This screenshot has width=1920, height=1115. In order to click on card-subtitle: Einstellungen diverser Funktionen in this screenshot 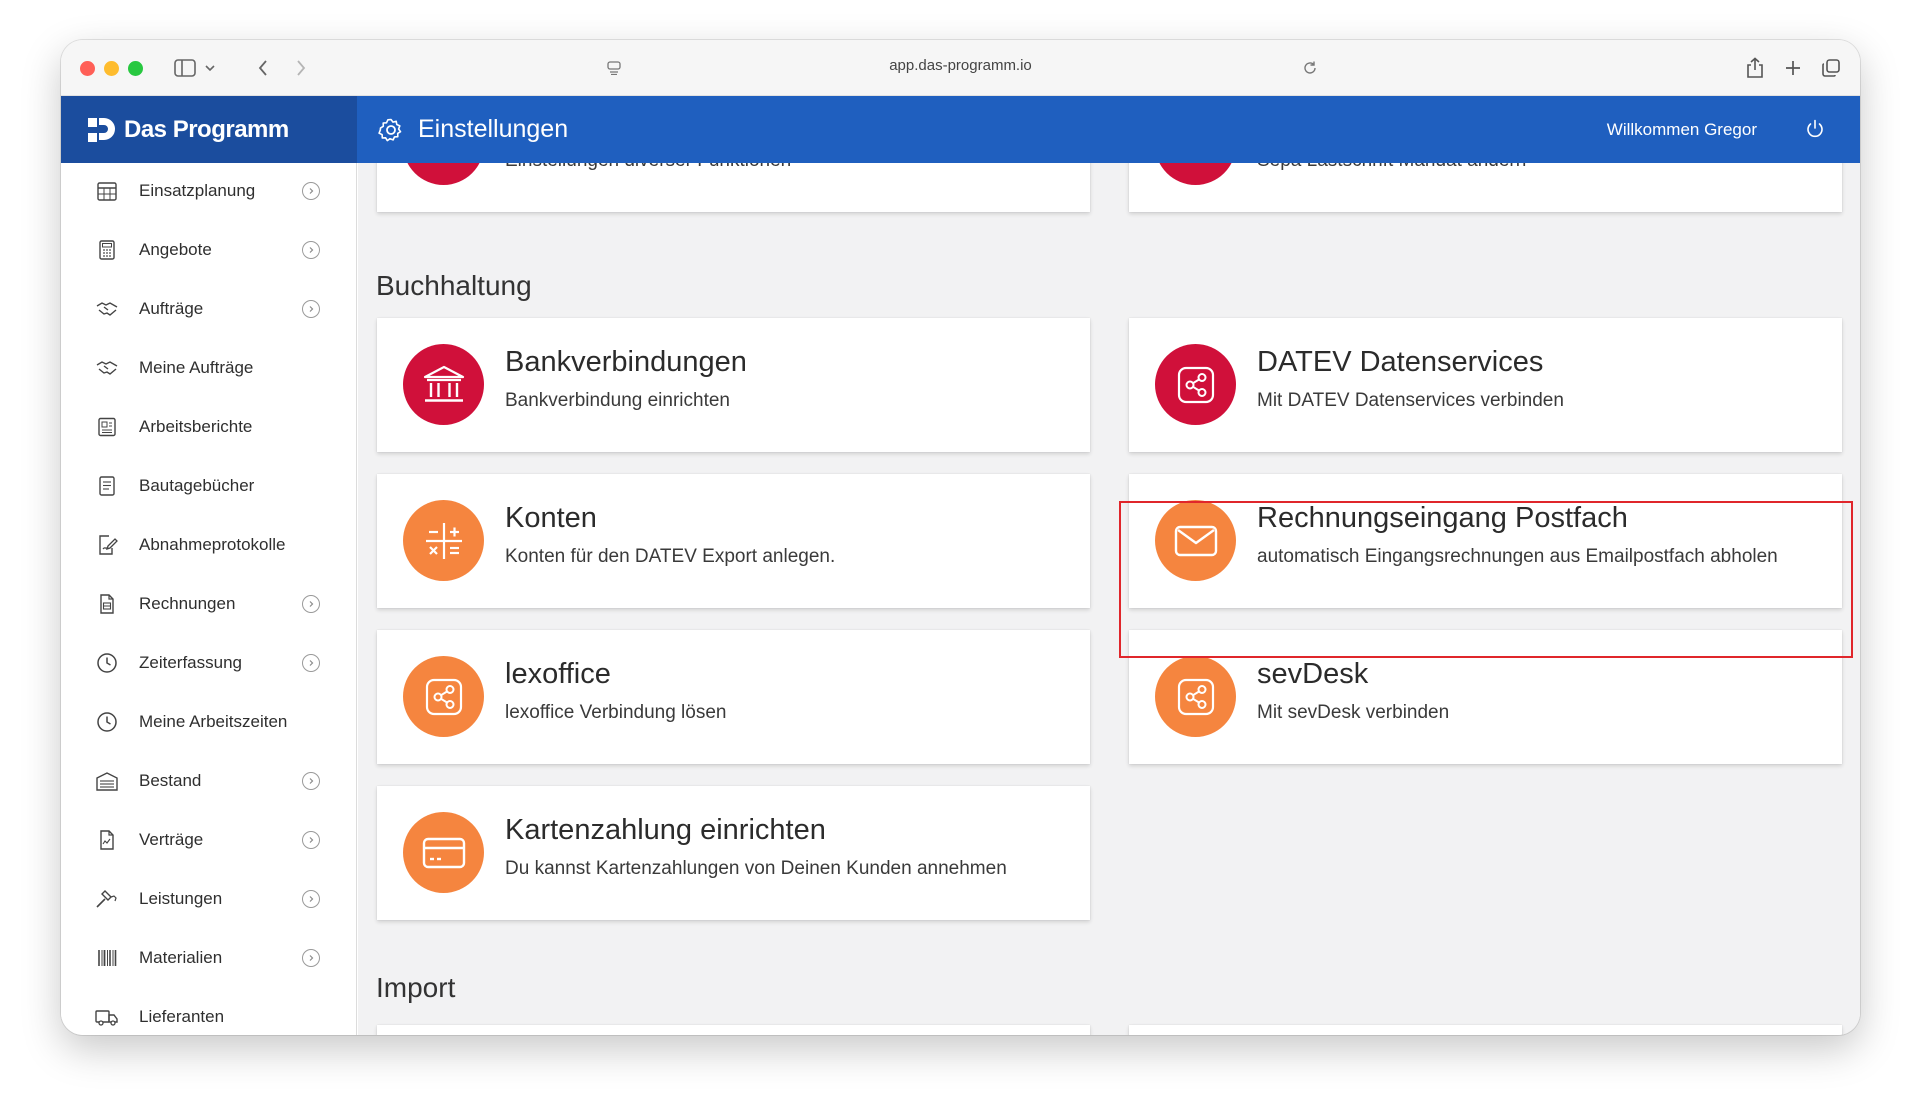, I will do `click(648, 167)`.